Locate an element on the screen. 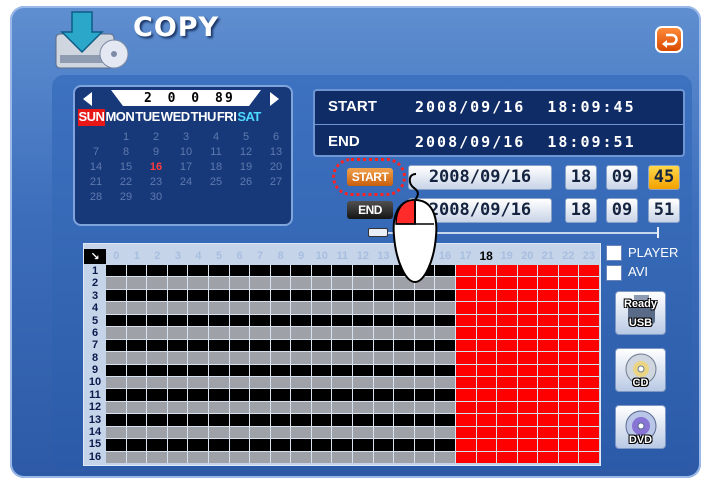 This screenshot has height=489, width=712. hour-label: 3 is located at coordinates (178, 256).